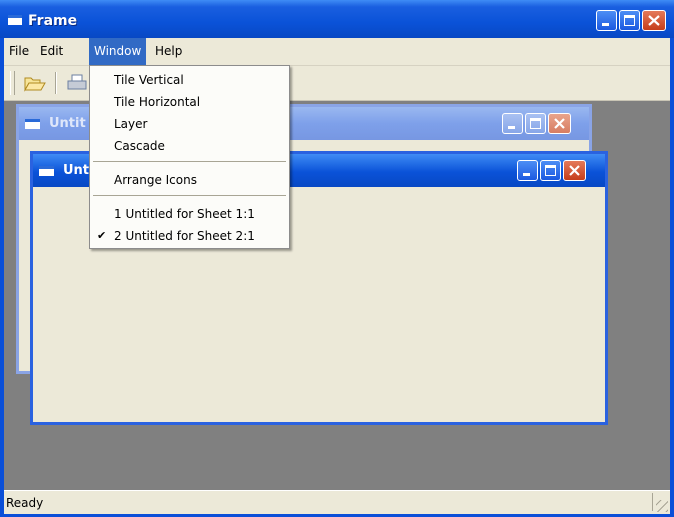  I want to click on menu-item-tile-vertical: Tile Vertical, so click(189, 80).